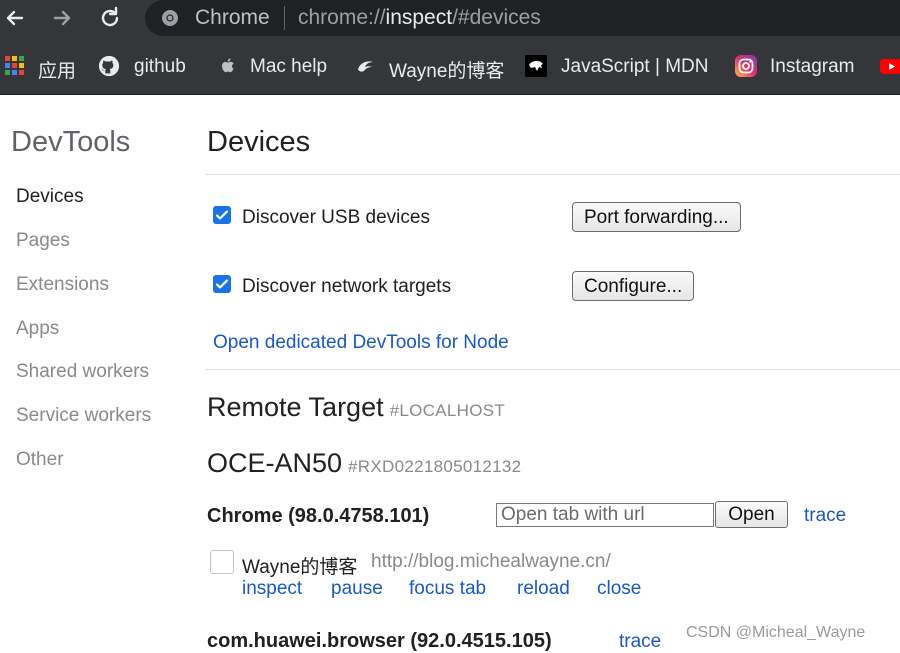 The image size is (900, 653). I want to click on device-serial: #RXD0221805012132, so click(435, 466).